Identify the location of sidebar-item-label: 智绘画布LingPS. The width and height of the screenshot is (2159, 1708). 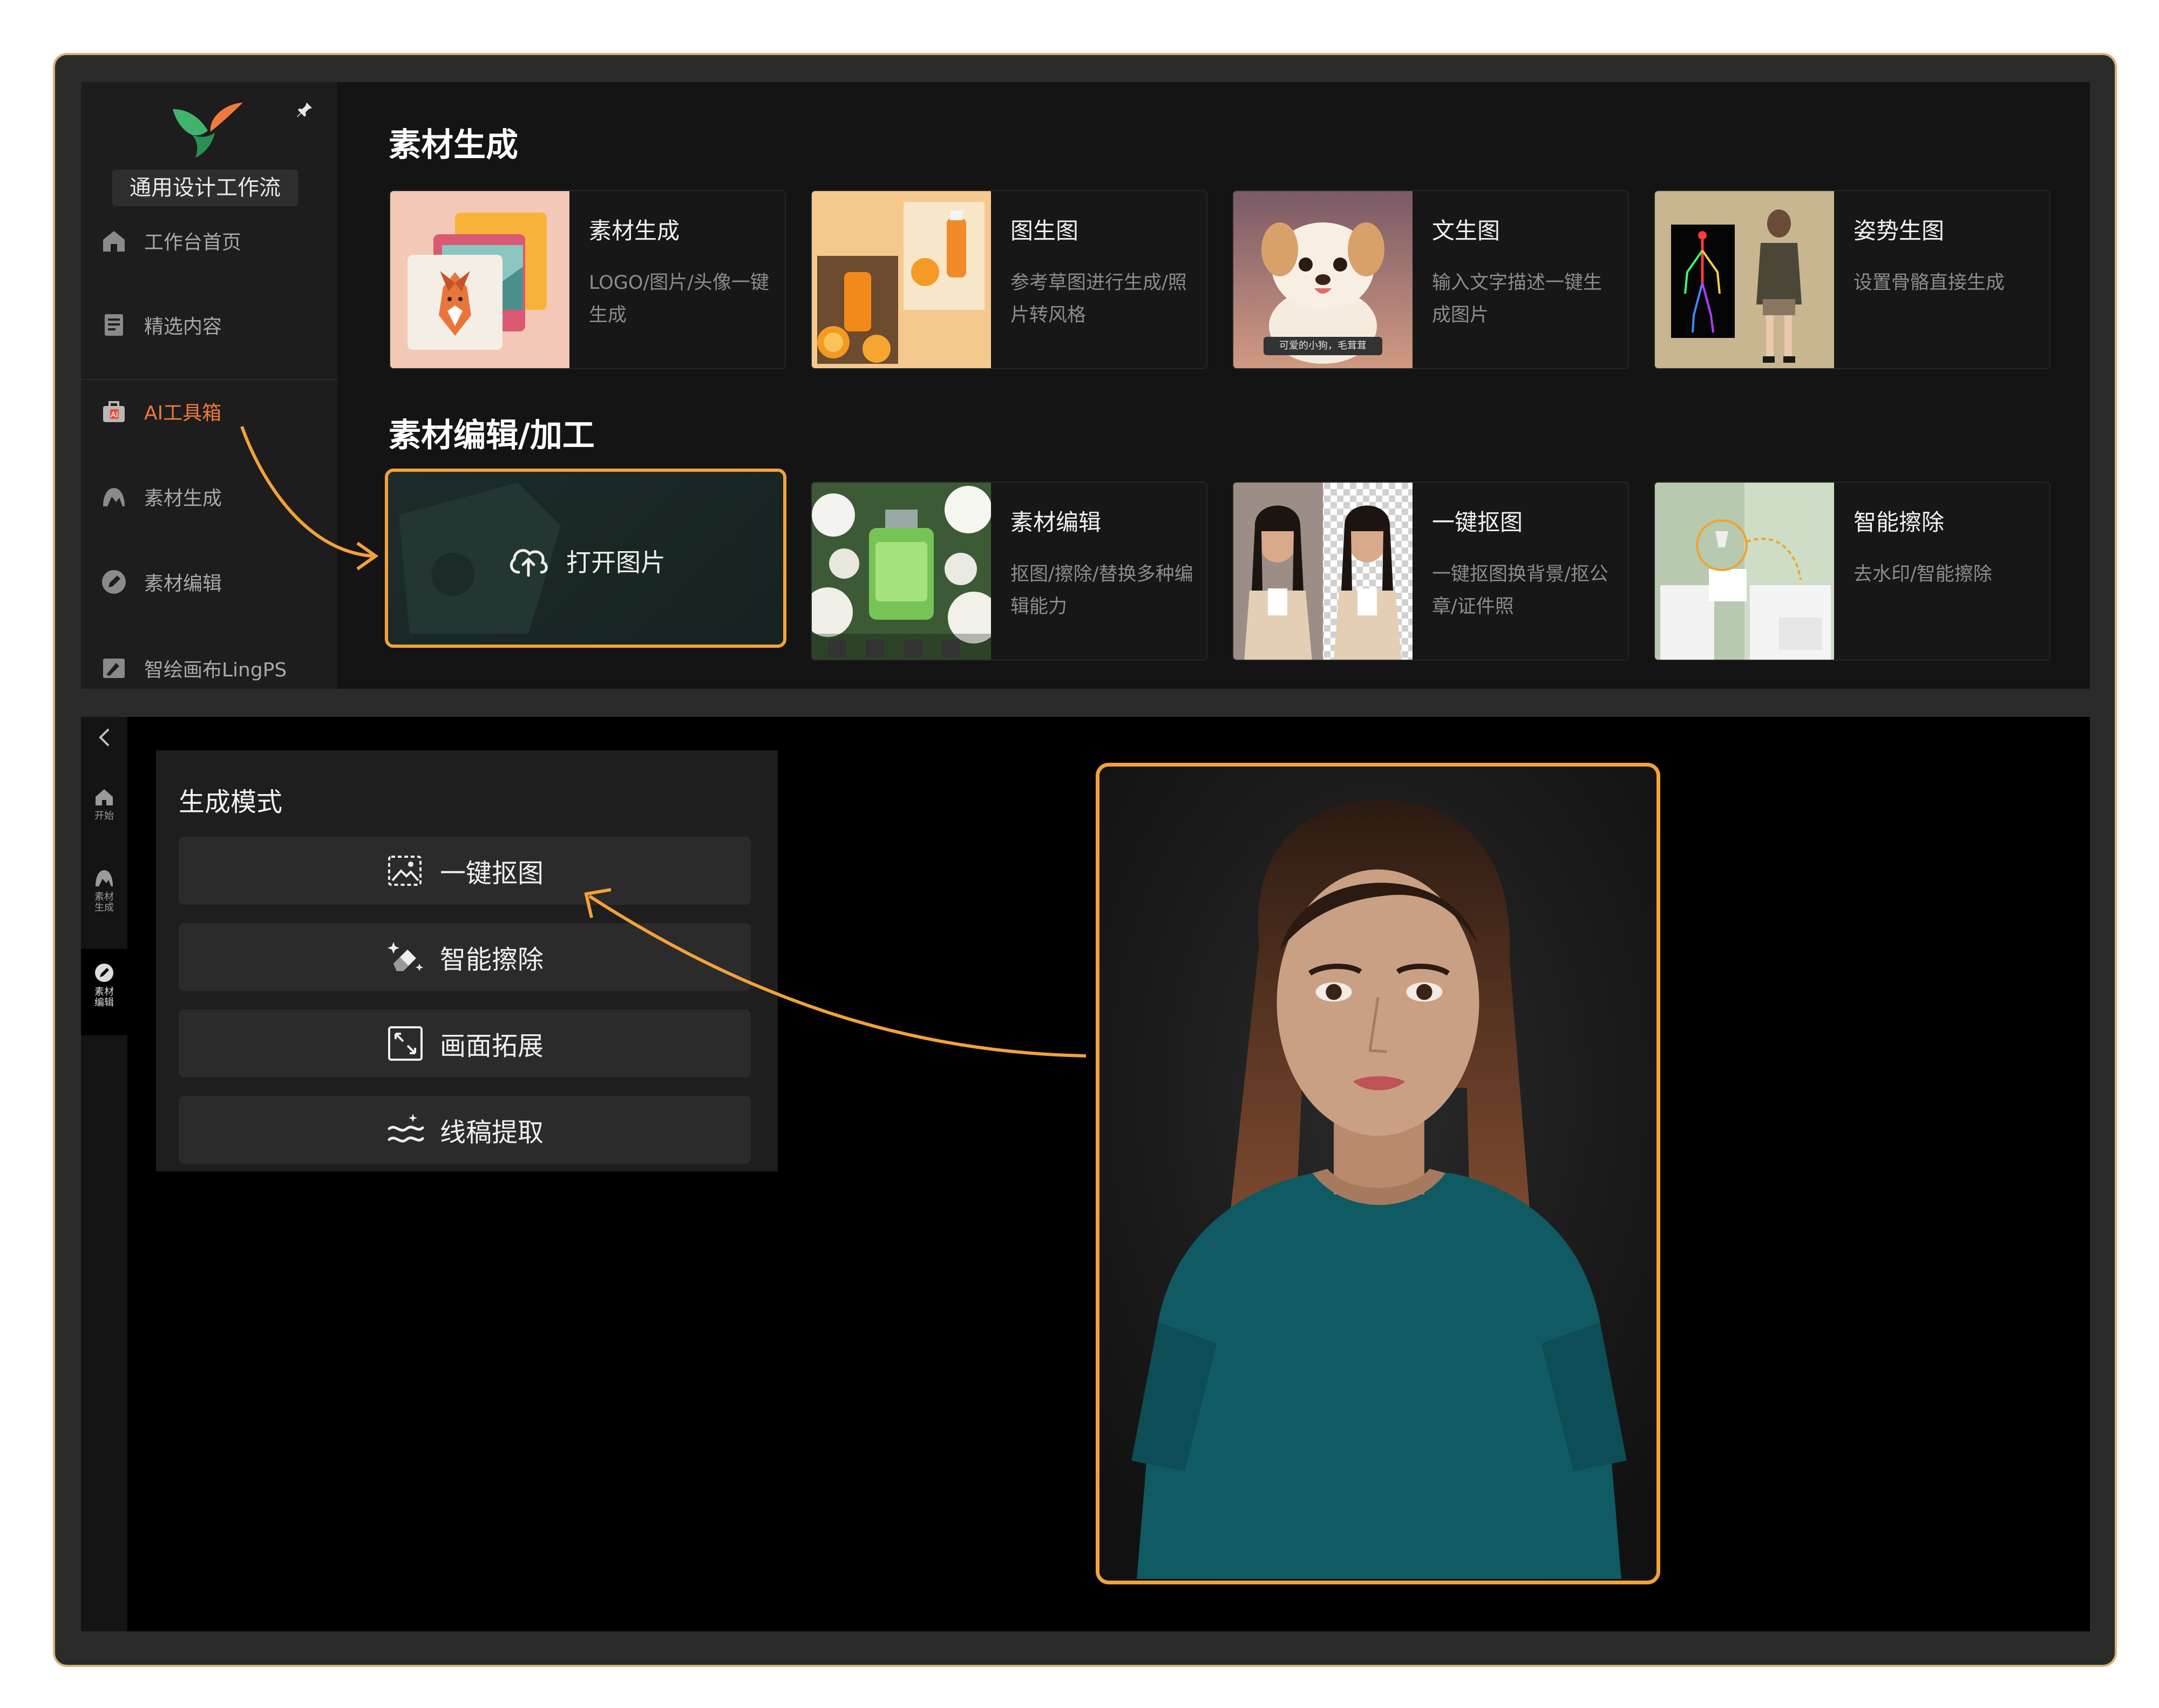
(215, 670).